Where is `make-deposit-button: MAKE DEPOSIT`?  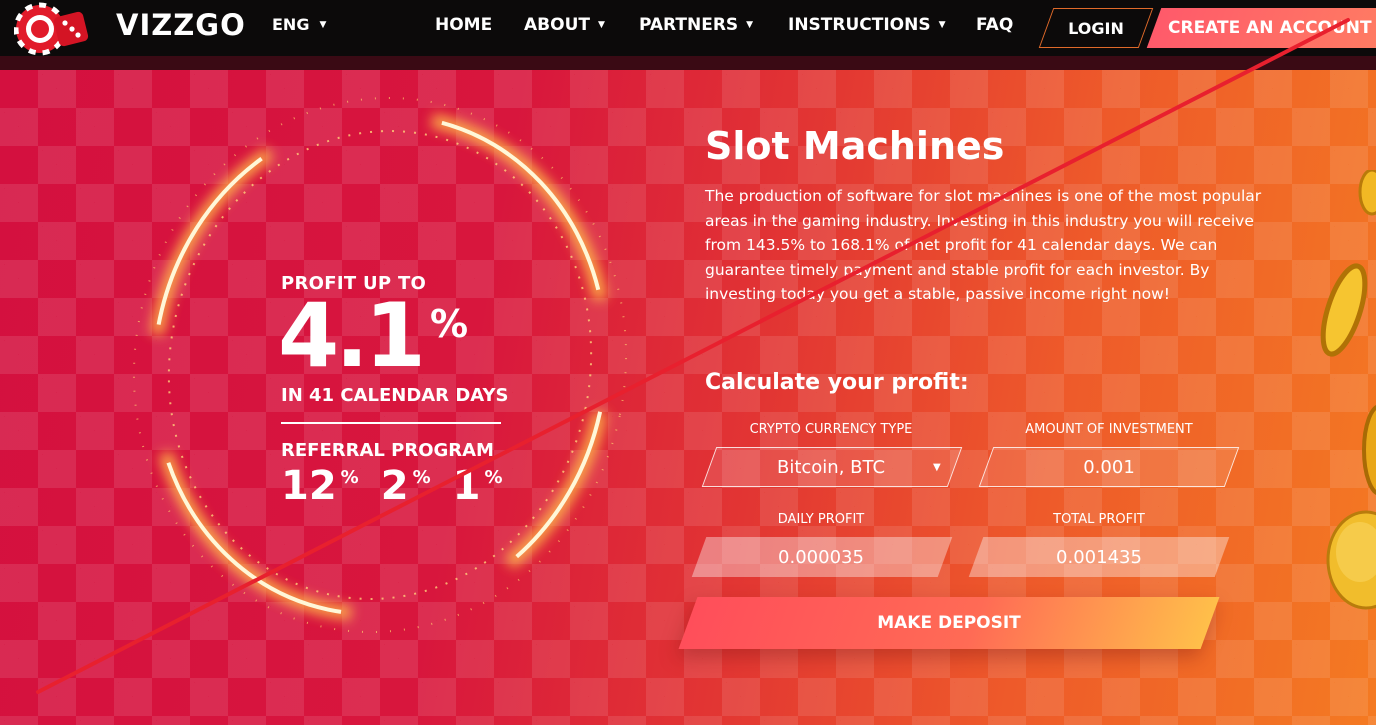
make-deposit-button: MAKE DEPOSIT is located at coordinates (949, 623).